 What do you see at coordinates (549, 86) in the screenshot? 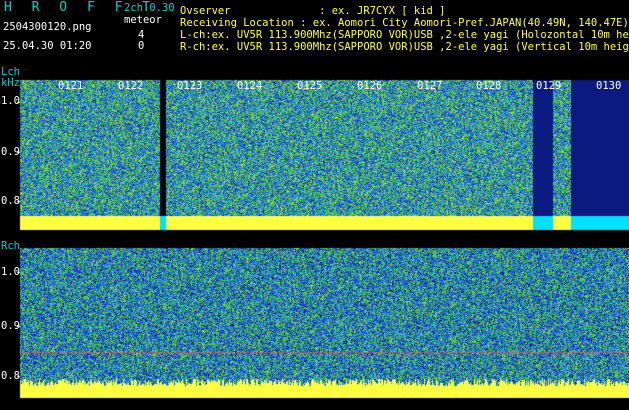
I see `time-tick: 0129` at bounding box center [549, 86].